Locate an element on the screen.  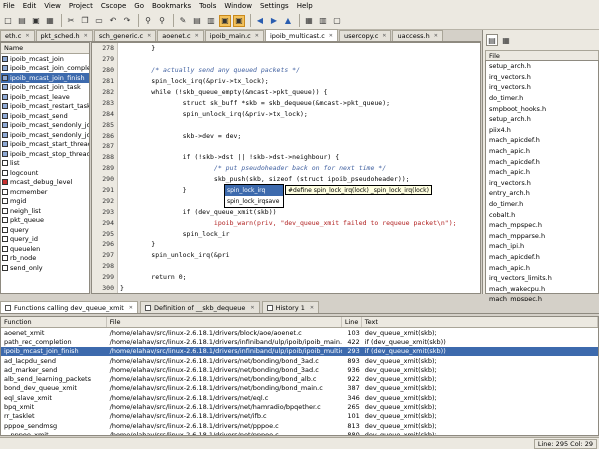
paste-icon: ▭ is located at coordinates (99, 21).